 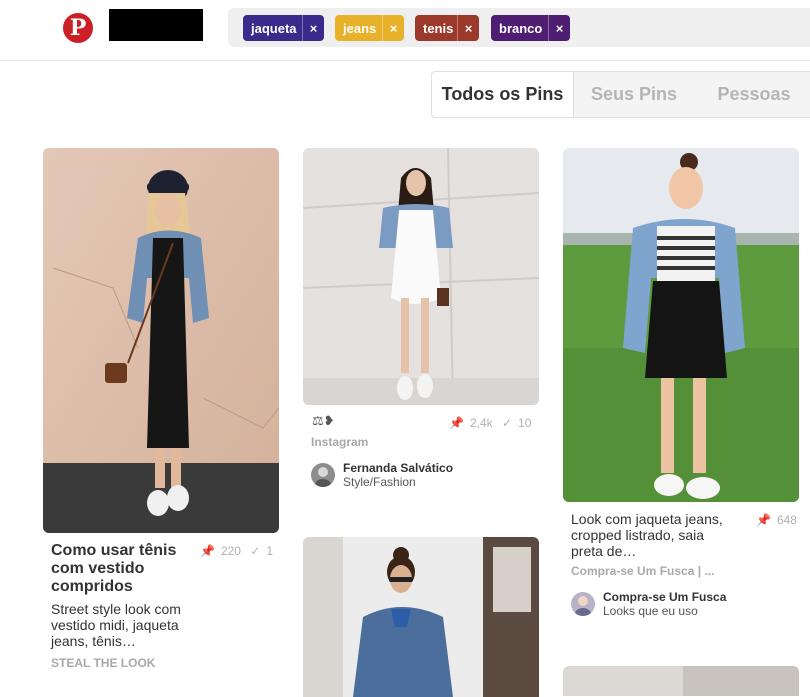 What do you see at coordinates (438, 28) in the screenshot?
I see `chip-label: tenis` at bounding box center [438, 28].